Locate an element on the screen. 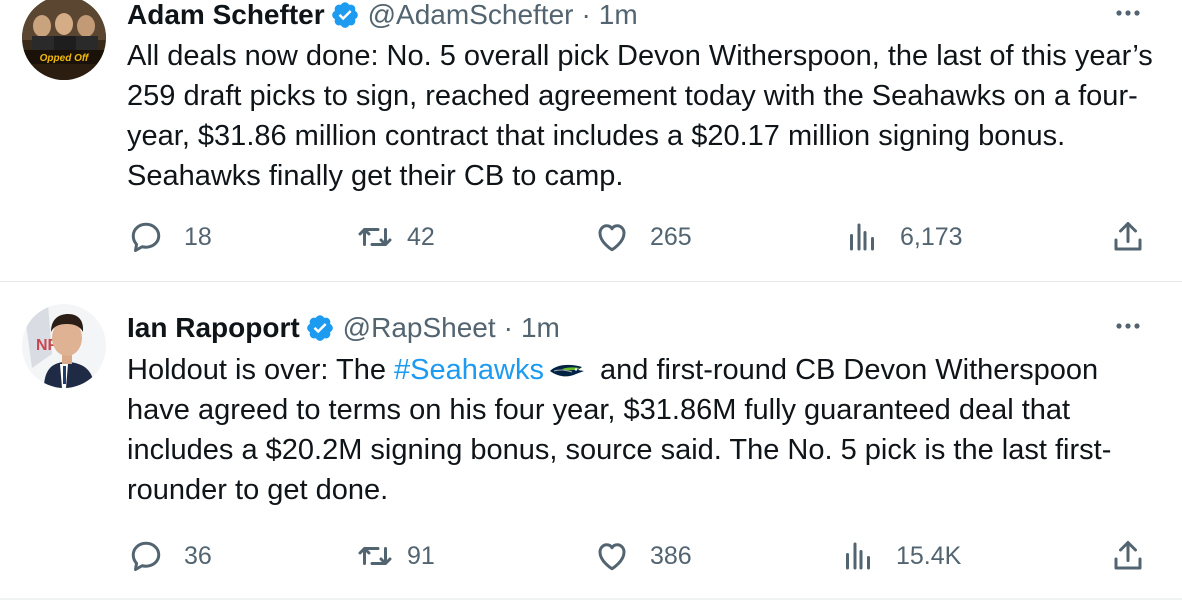 The image size is (1182, 600). views-count: 15.4K is located at coordinates (929, 555).